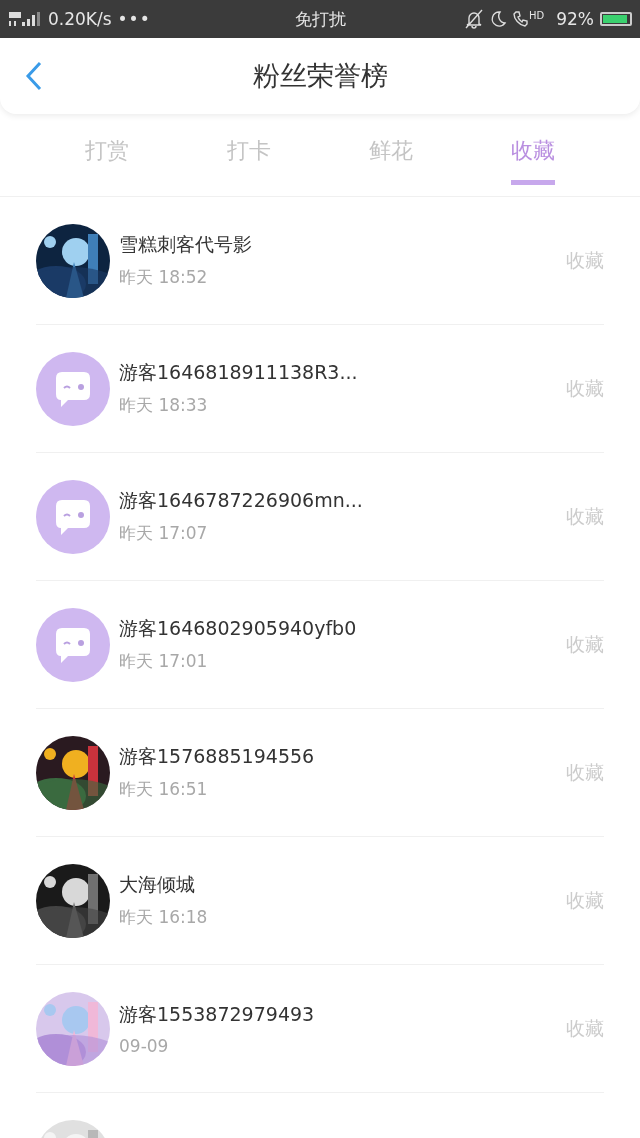  What do you see at coordinates (249, 149) in the screenshot?
I see `tab: 打卡` at bounding box center [249, 149].